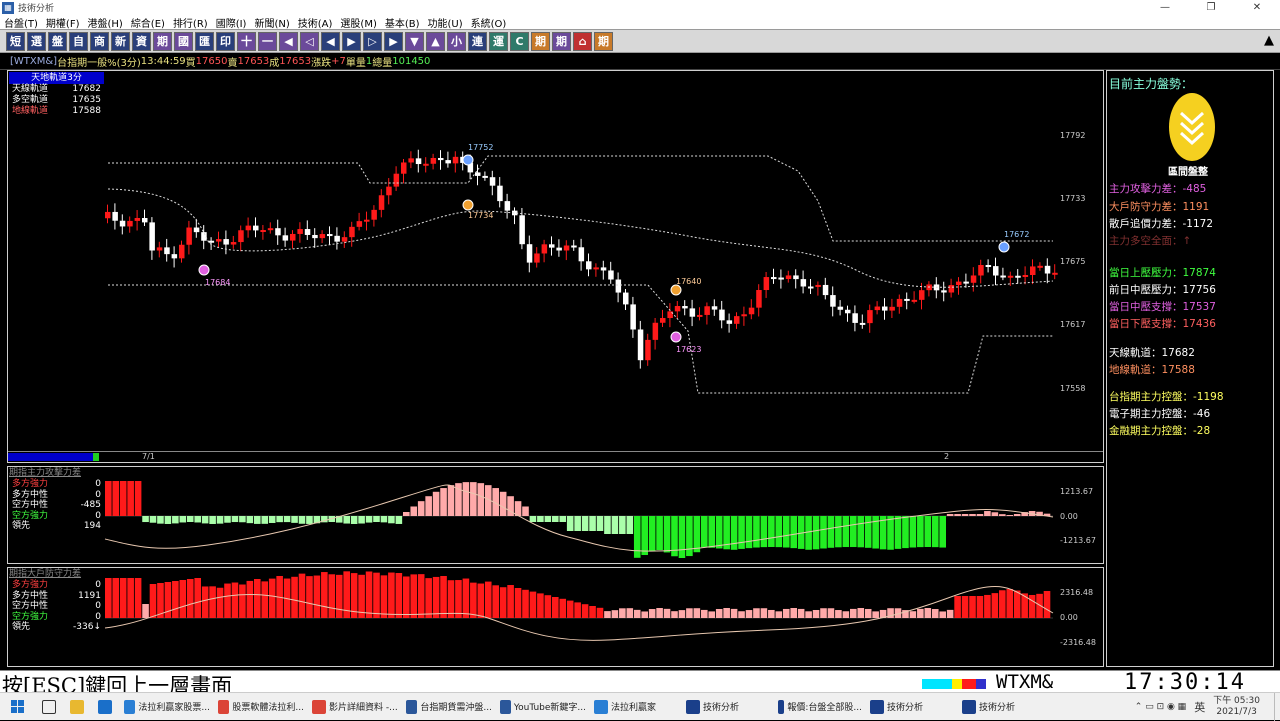 This screenshot has height=721, width=1280. Describe the element at coordinates (96, 457) in the screenshot. I see `scroll-thumb` at that location.